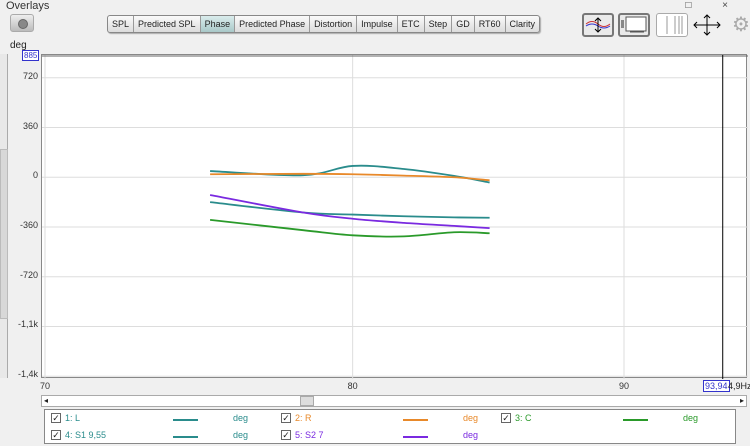  Describe the element at coordinates (523, 418) in the screenshot. I see `legend-label: 3: C` at that location.